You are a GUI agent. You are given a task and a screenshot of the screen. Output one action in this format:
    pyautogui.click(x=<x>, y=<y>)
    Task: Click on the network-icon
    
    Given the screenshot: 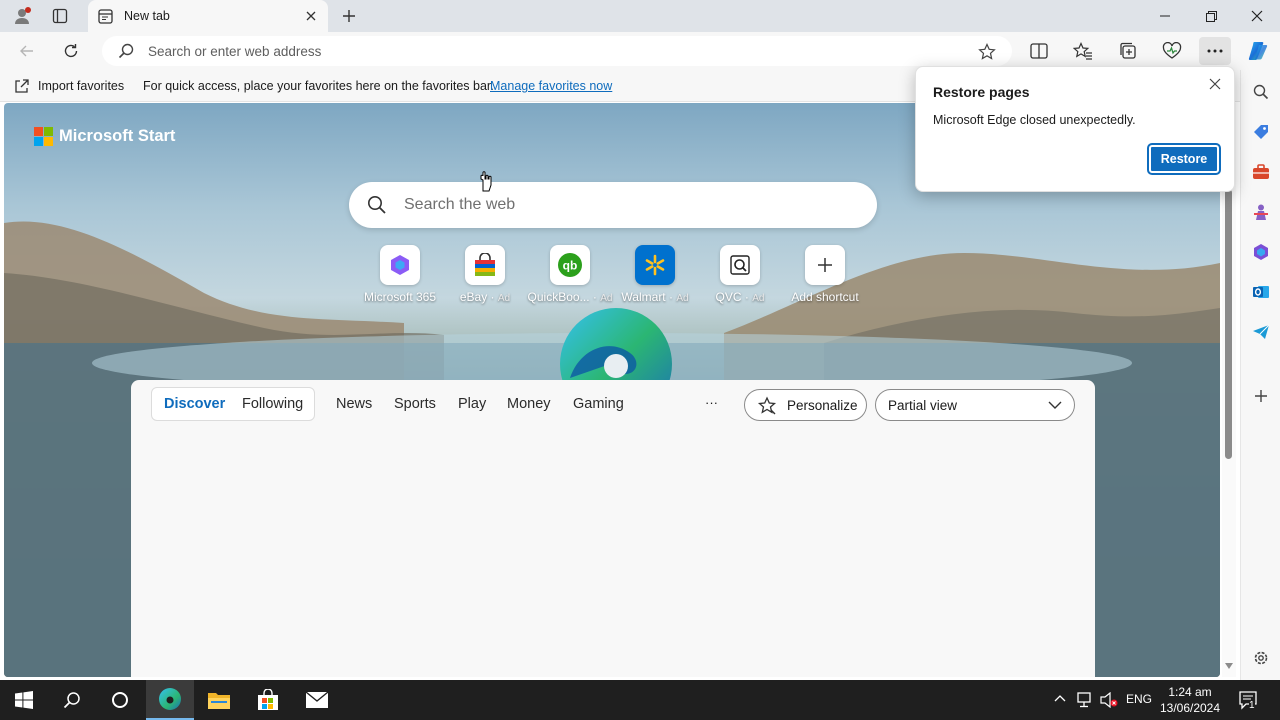 What is the action you would take?
    pyautogui.click(x=1085, y=700)
    